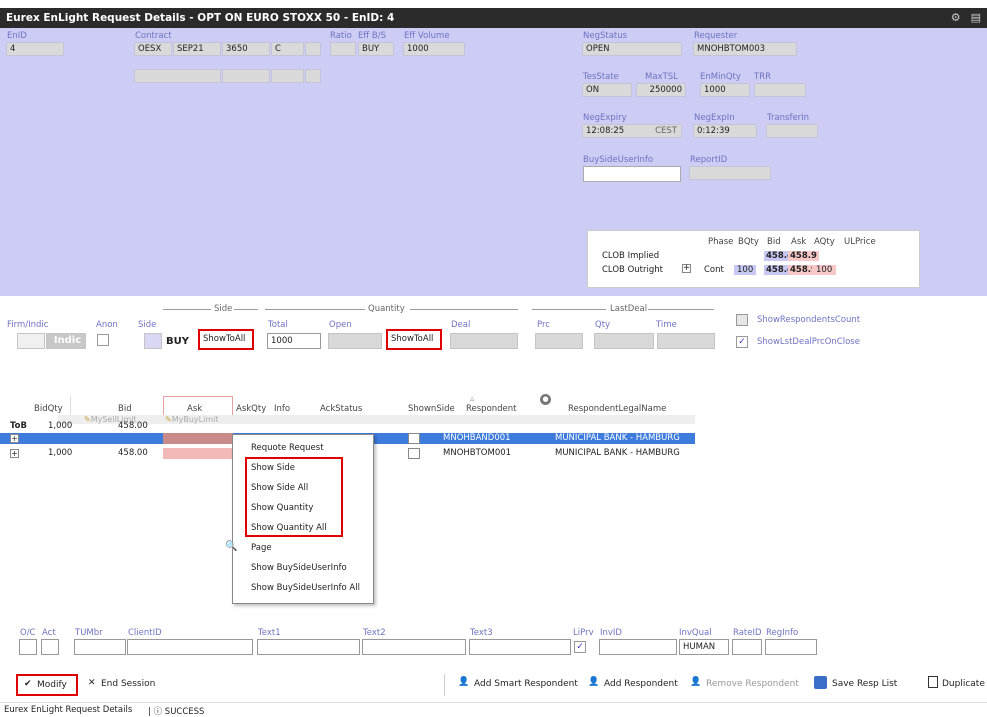 This screenshot has width=987, height=717. What do you see at coordinates (28, 647) in the screenshot?
I see `oc-input` at bounding box center [28, 647].